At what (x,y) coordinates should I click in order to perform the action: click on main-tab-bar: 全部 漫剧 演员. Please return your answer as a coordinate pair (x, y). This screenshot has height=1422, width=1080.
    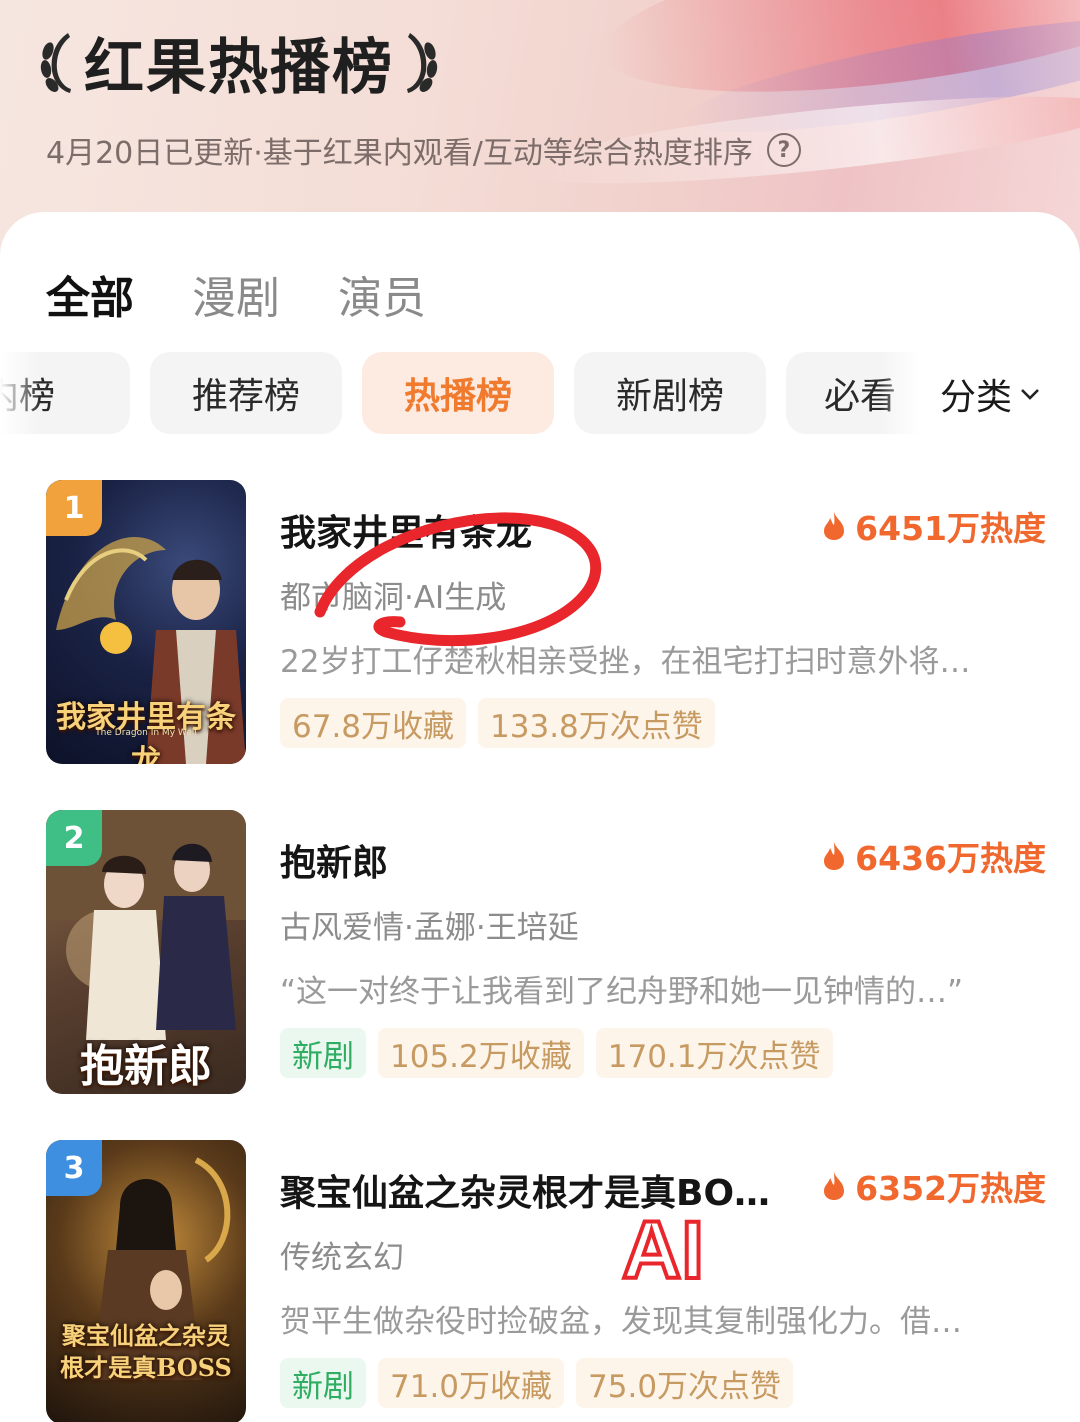
    Looking at the image, I should click on (265, 294).